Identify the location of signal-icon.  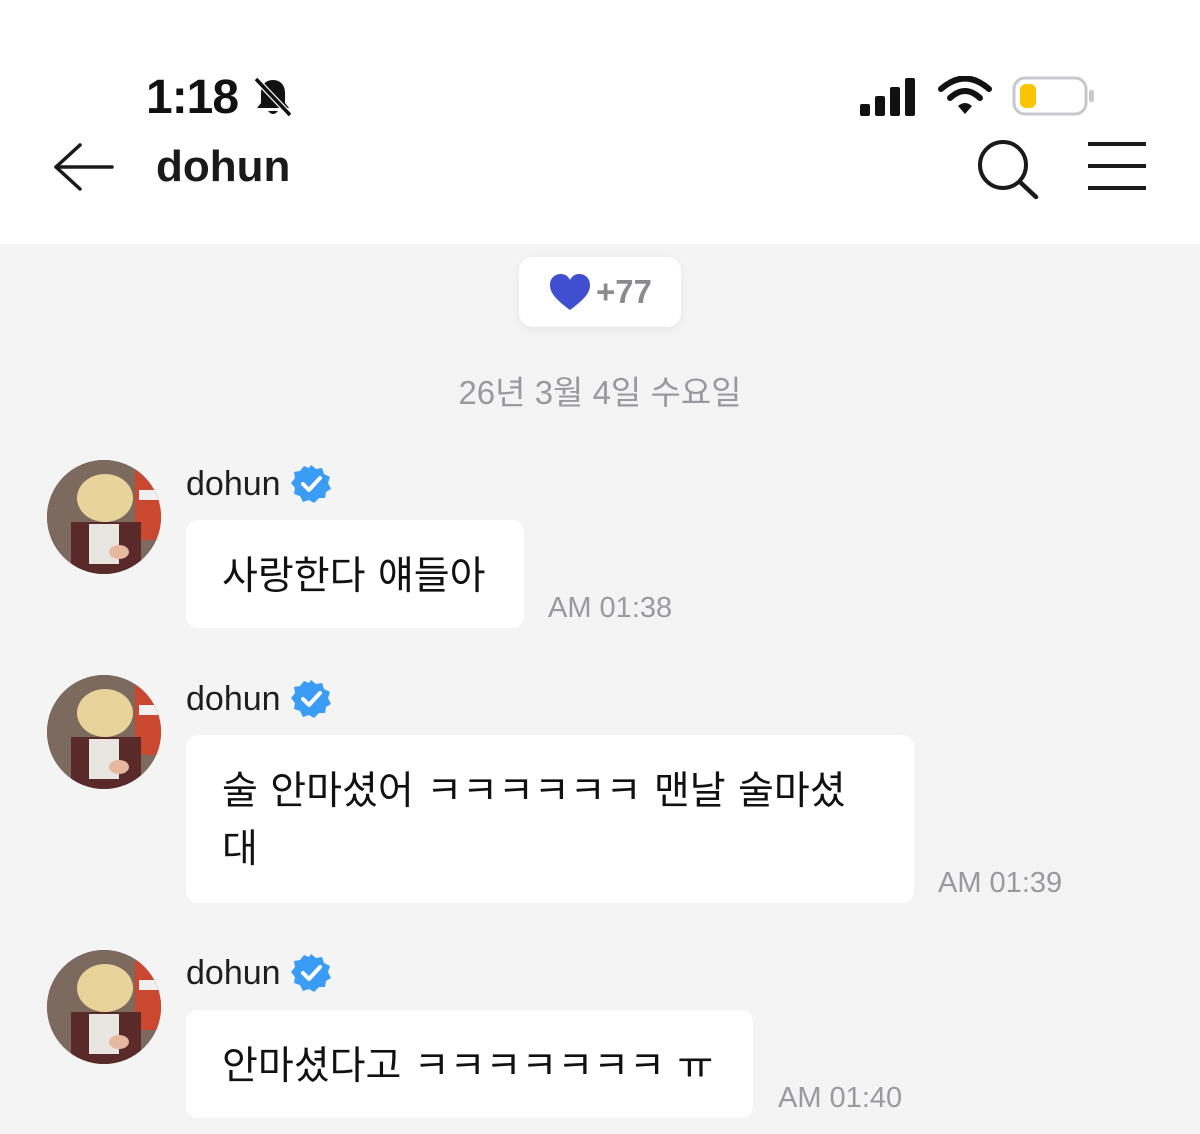
(887, 97).